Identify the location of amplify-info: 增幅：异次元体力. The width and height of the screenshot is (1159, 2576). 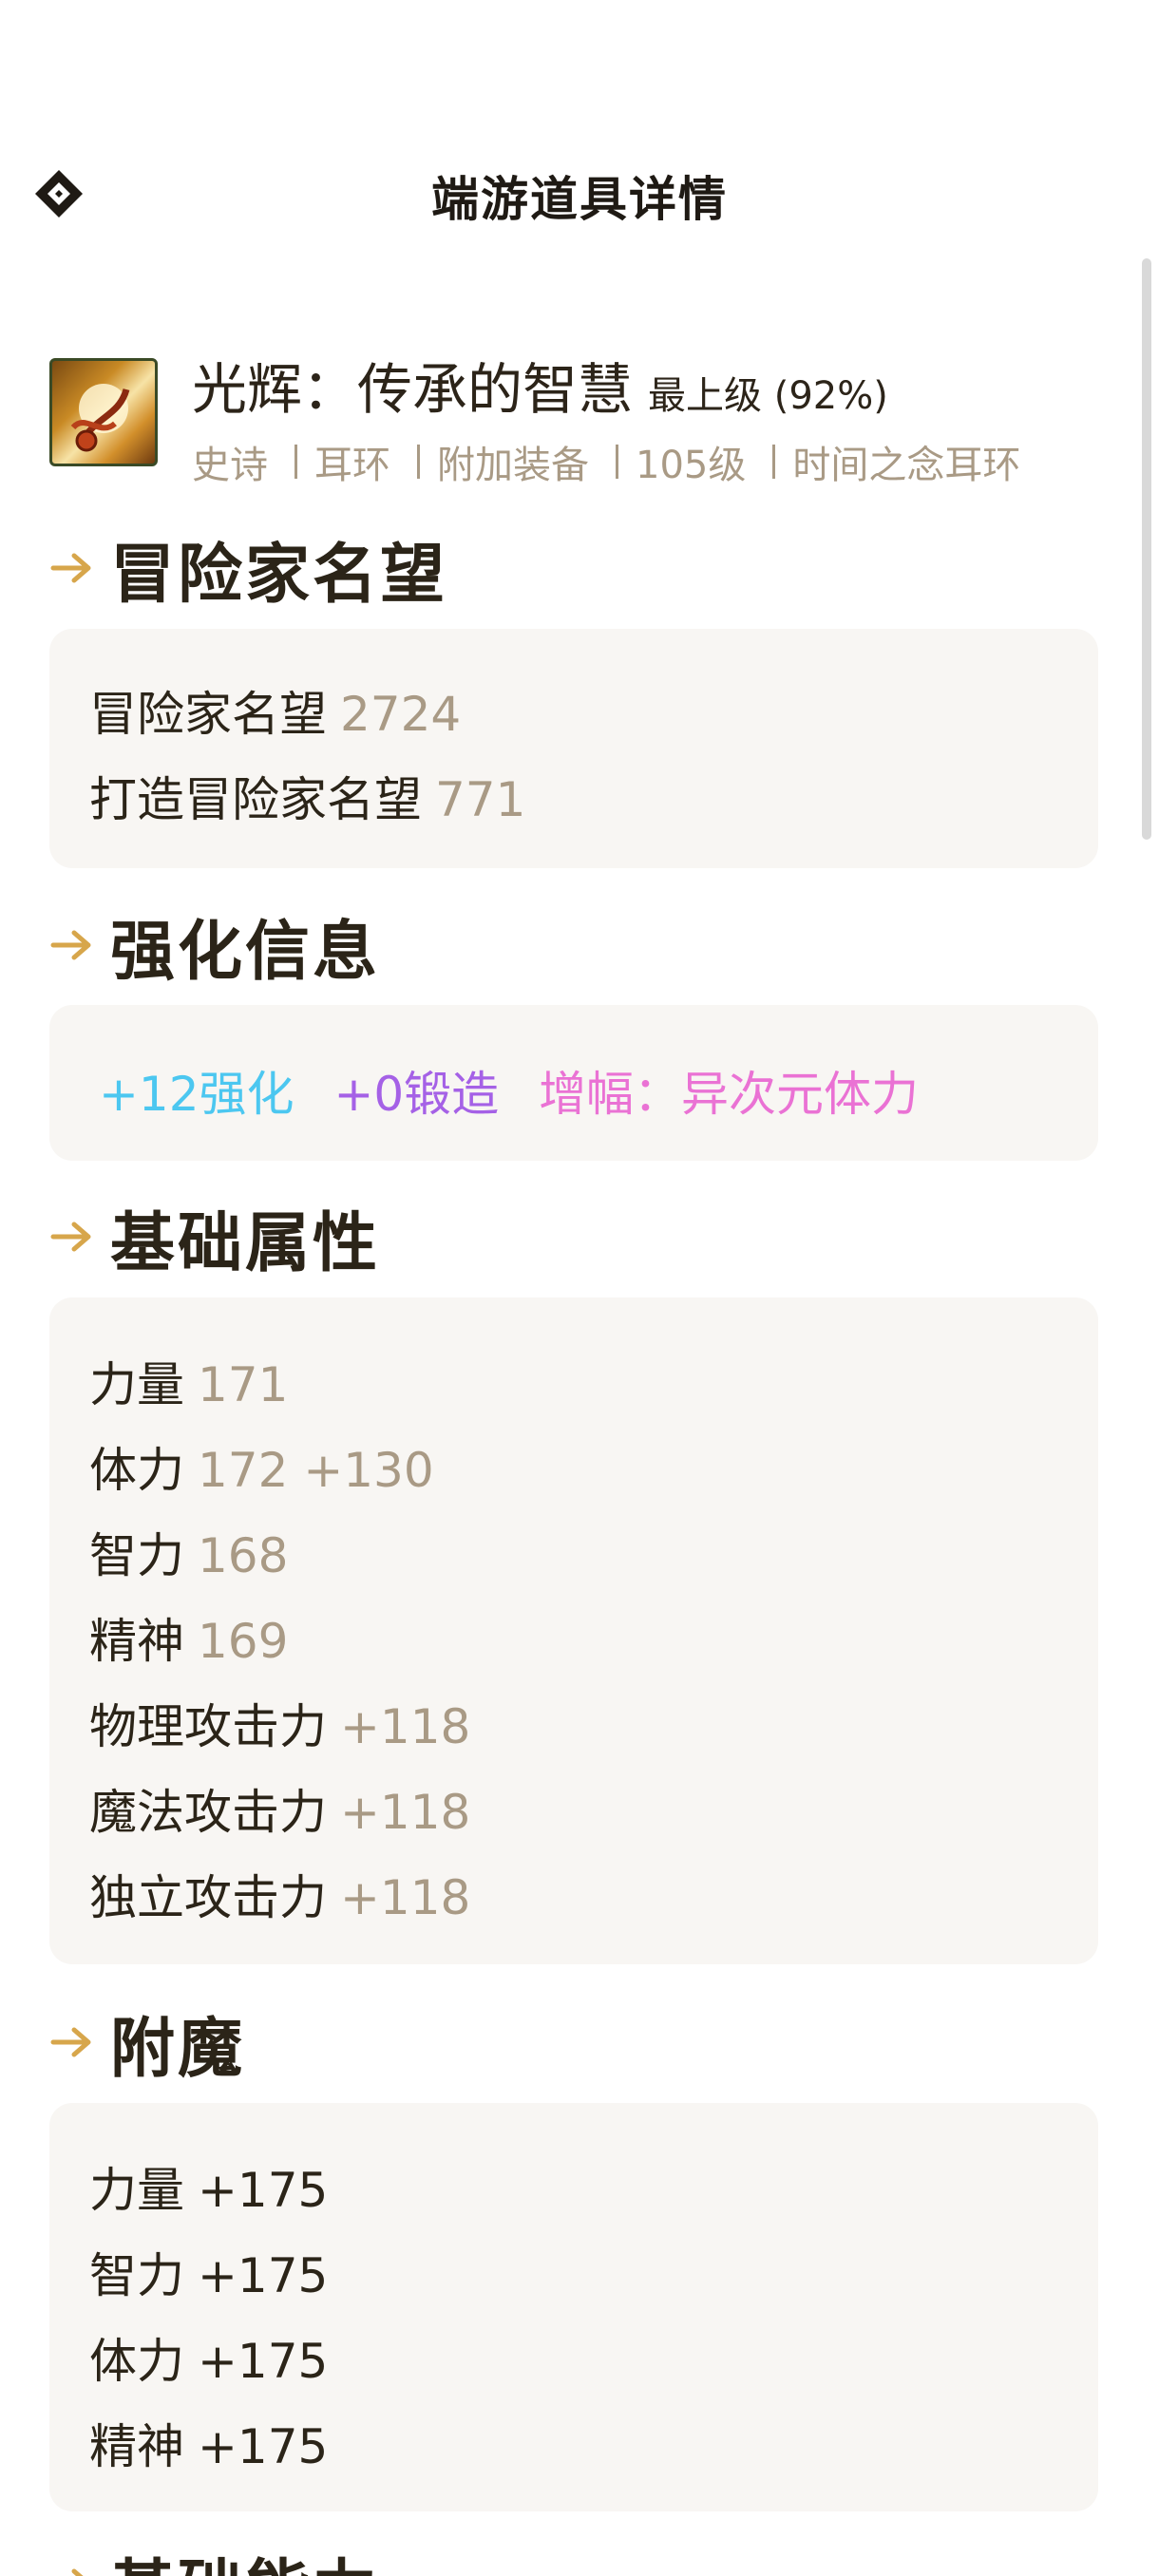
(729, 1094).